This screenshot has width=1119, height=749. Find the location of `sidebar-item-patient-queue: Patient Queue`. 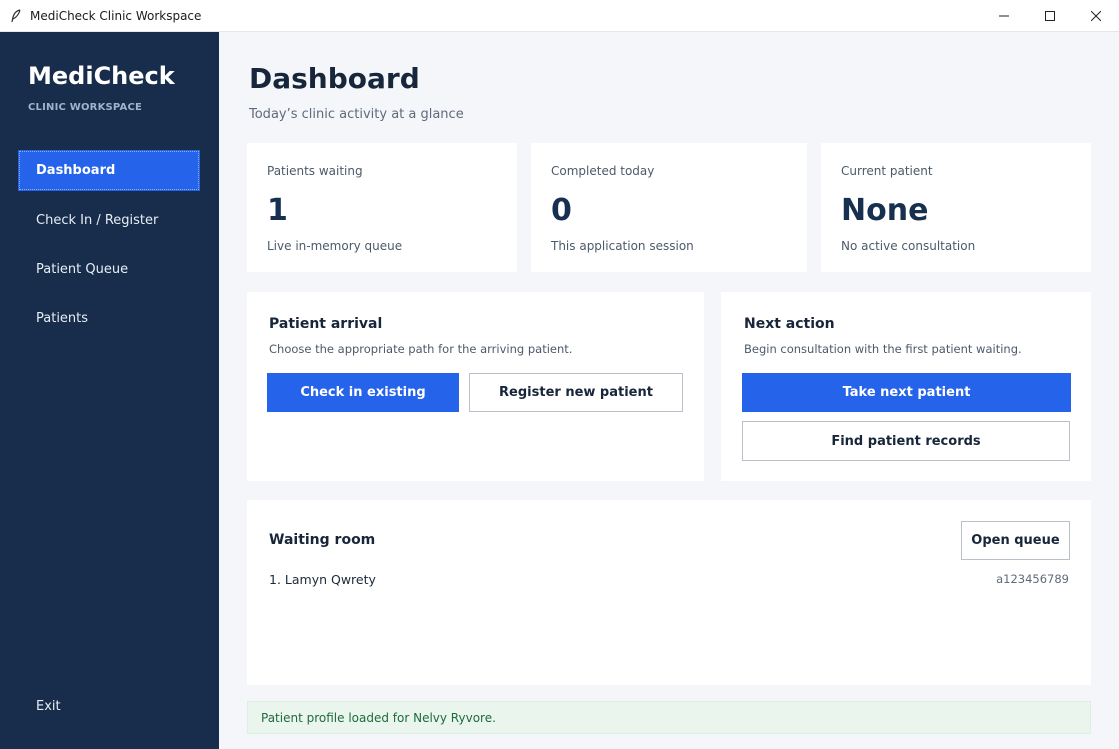

sidebar-item-patient-queue: Patient Queue is located at coordinates (109, 269).